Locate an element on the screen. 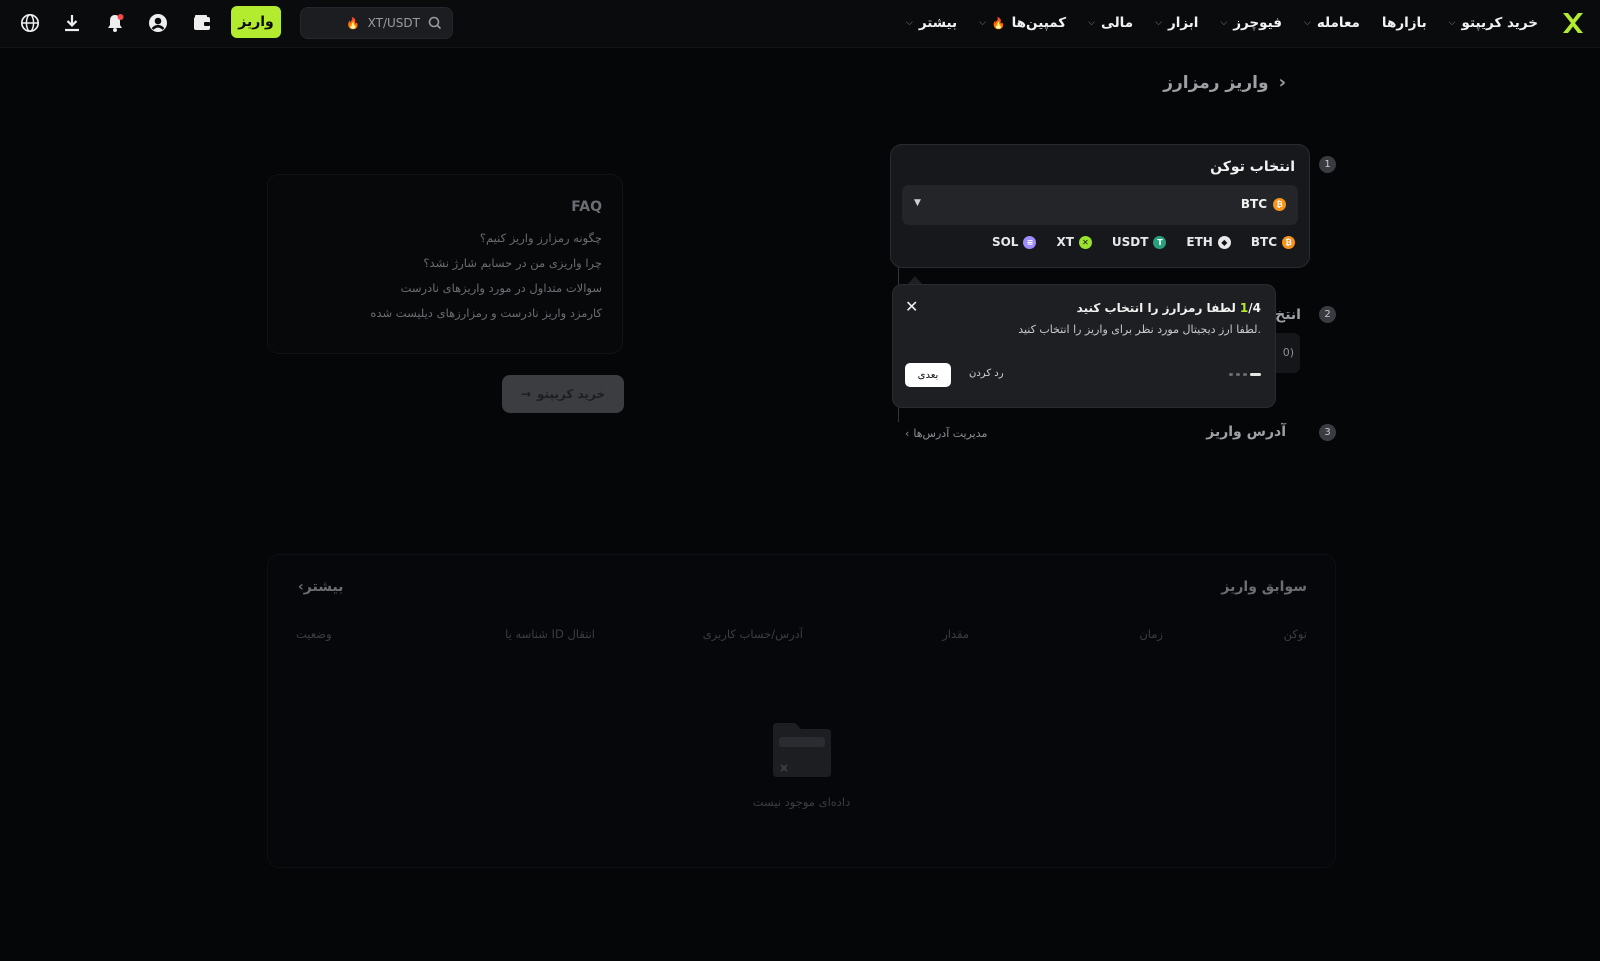 The image size is (1600, 961). nav-label: کمپین‌ها is located at coordinates (1039, 23).